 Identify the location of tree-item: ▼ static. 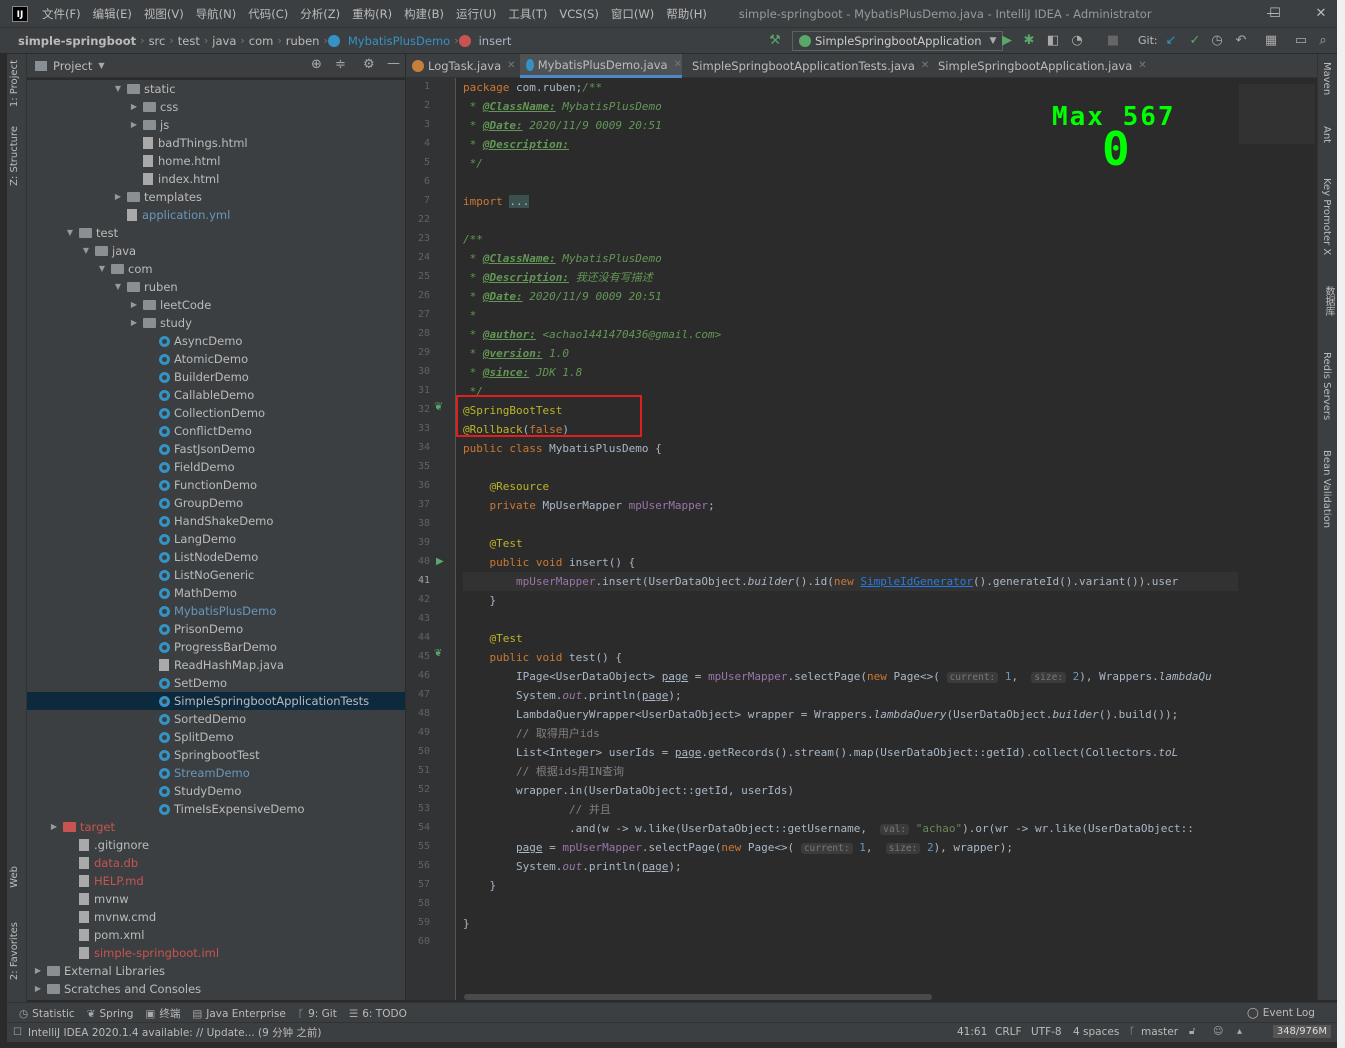
(216, 89).